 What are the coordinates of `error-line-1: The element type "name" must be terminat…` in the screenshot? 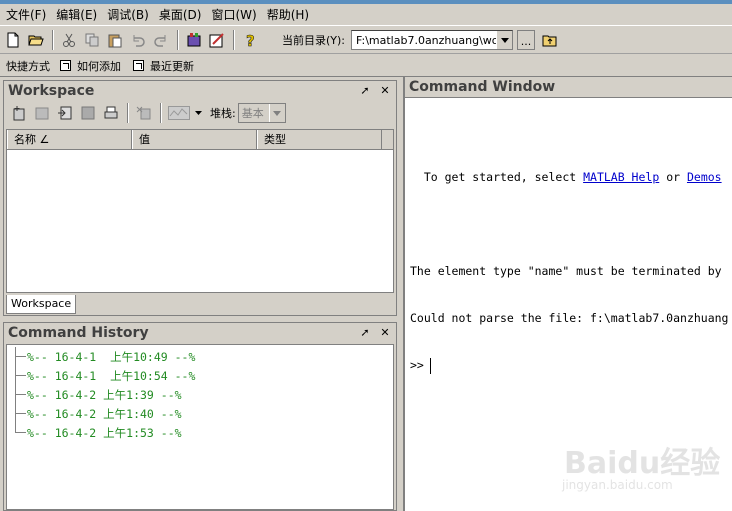 It's located at (566, 271).